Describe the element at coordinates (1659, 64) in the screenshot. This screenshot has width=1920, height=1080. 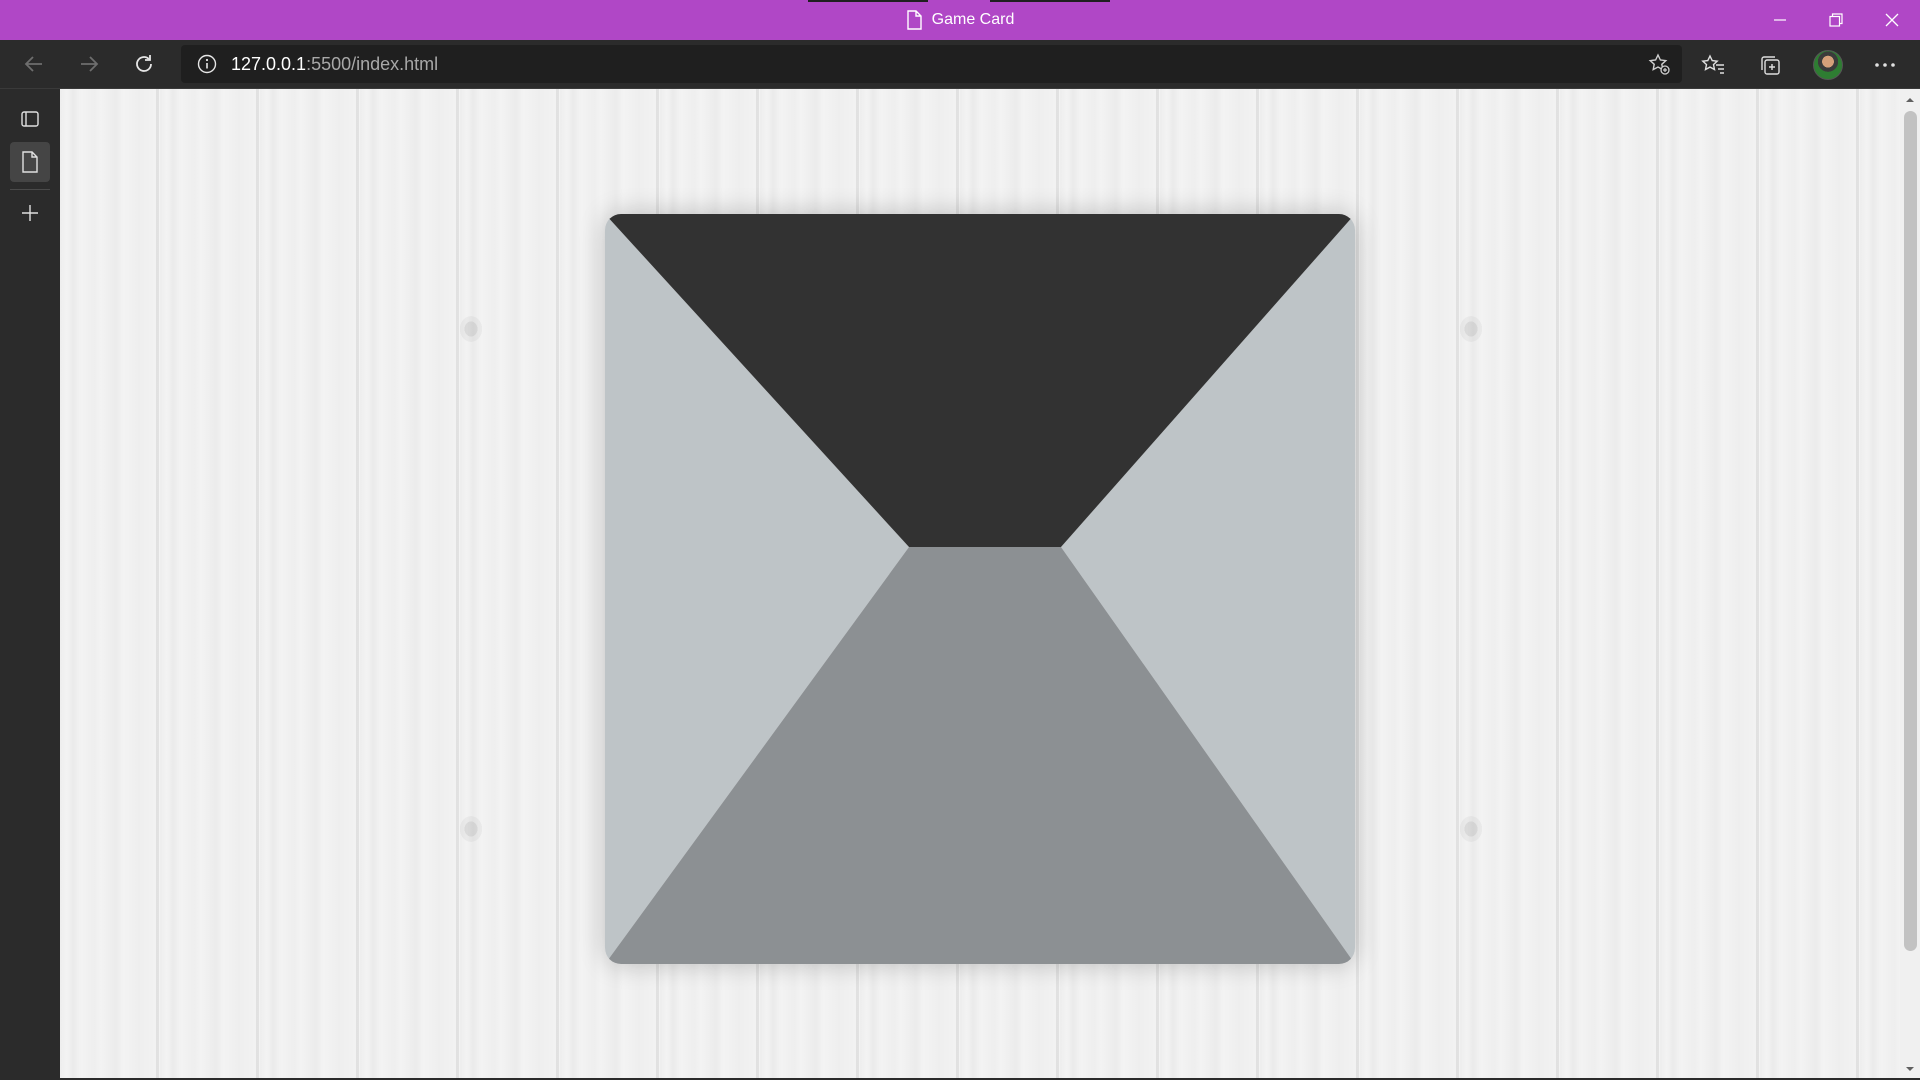
I see `add-favorite-icon` at that location.